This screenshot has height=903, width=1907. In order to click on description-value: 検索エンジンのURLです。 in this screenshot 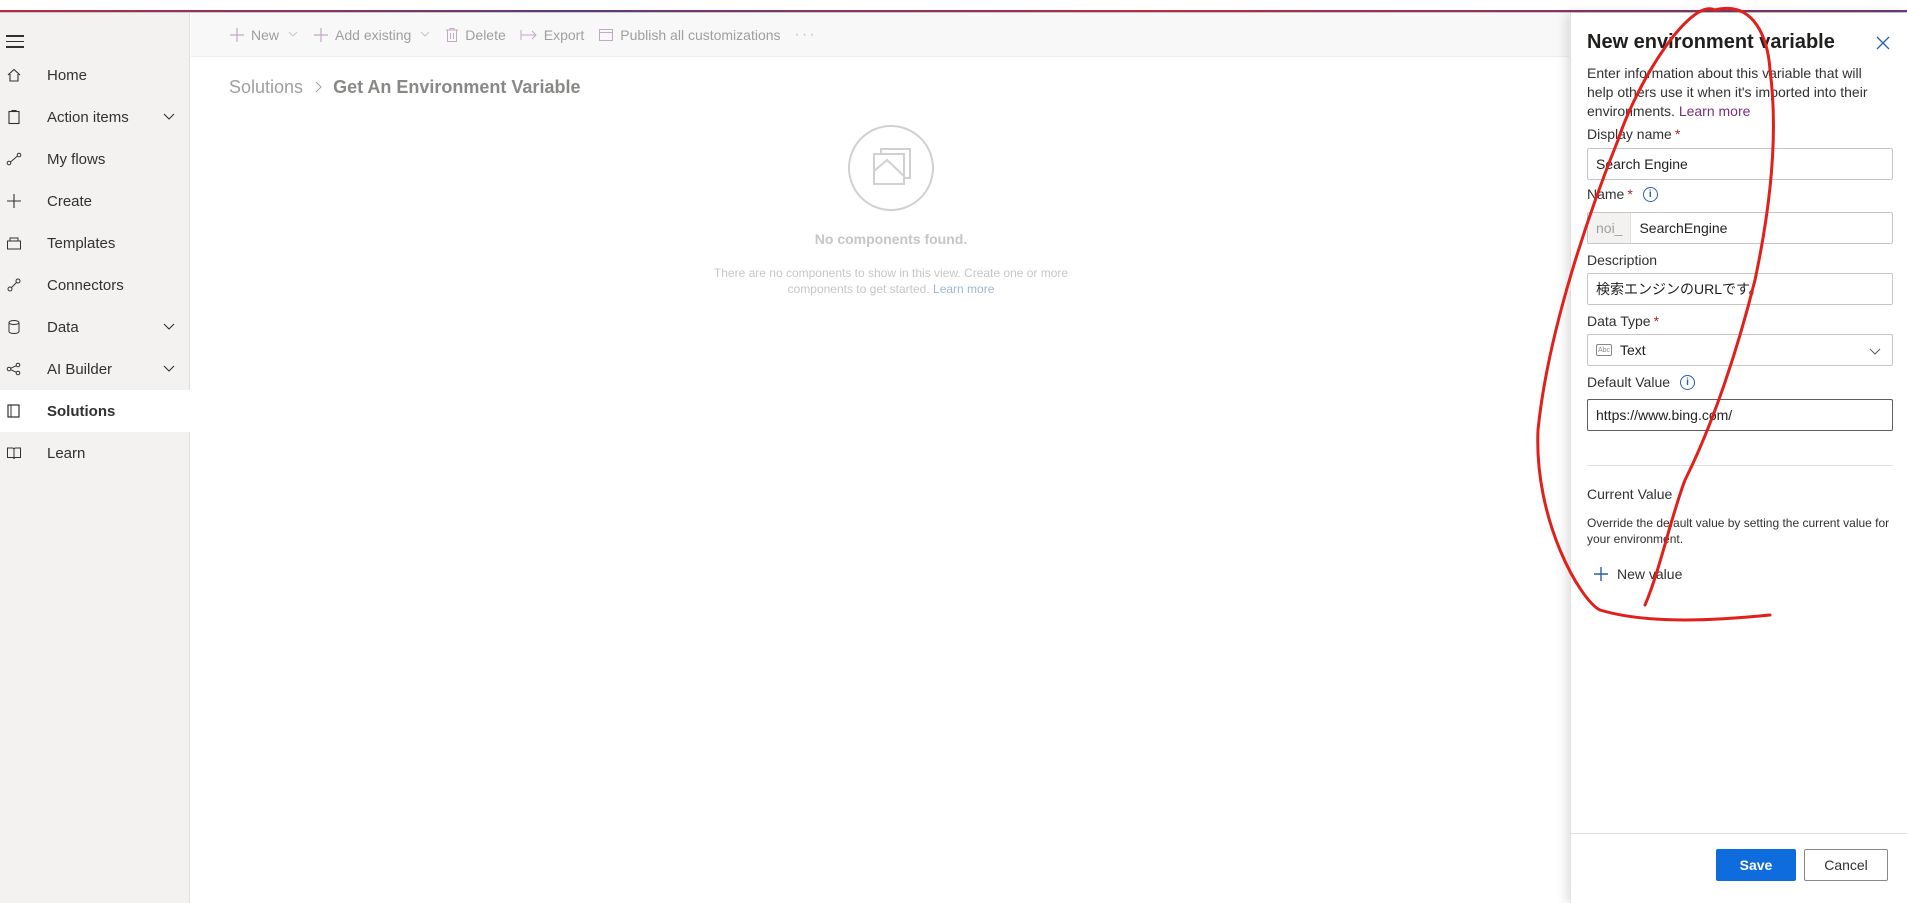, I will do `click(1679, 289)`.